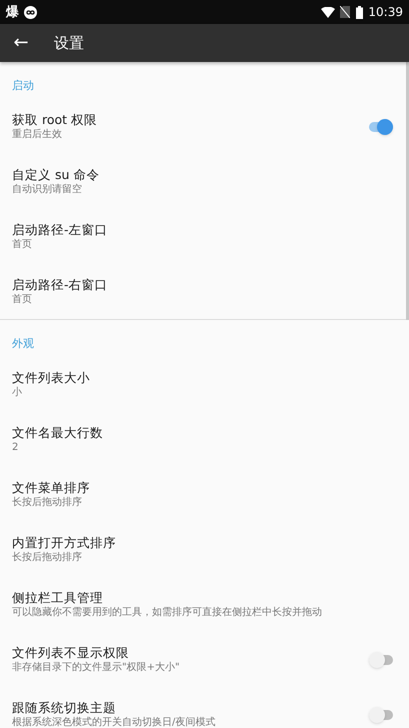 Image resolution: width=409 pixels, height=728 pixels. What do you see at coordinates (17, 392) in the screenshot?
I see `item-summary: 小` at bounding box center [17, 392].